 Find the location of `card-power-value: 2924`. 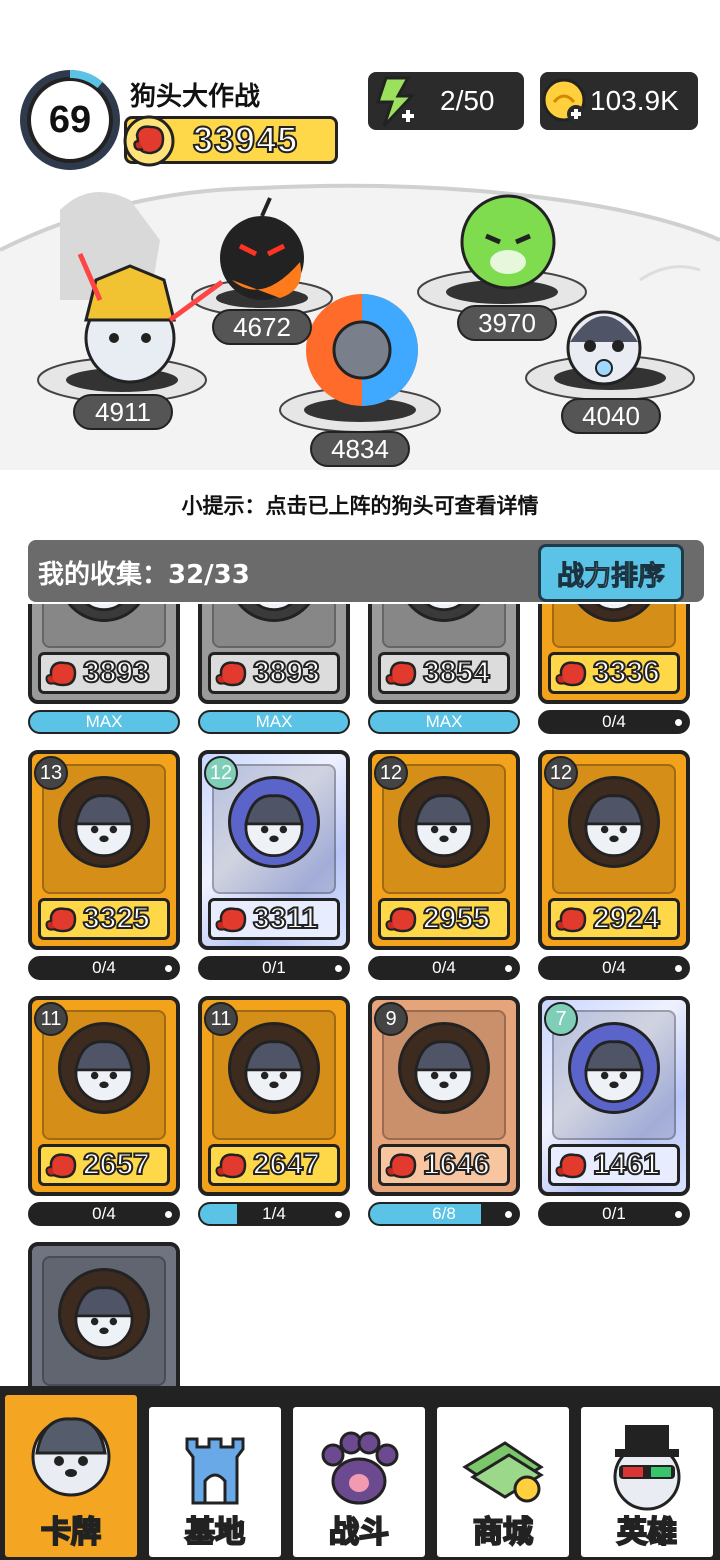

card-power-value: 2924 is located at coordinates (626, 918).